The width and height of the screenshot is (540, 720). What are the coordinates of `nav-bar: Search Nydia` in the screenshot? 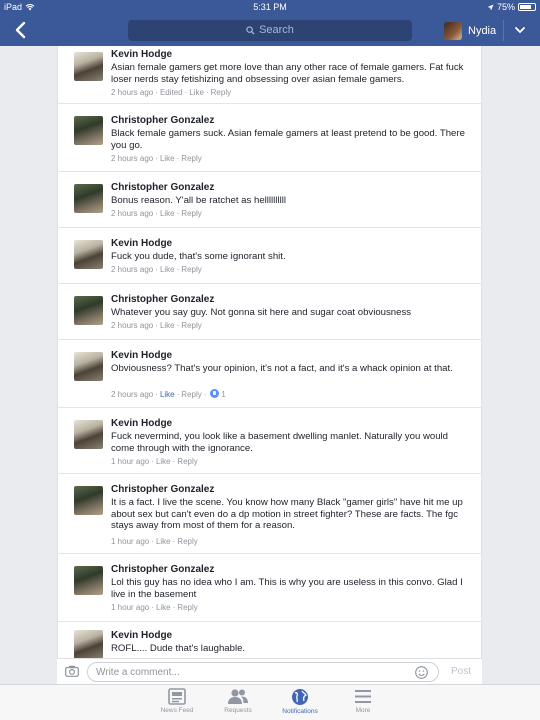 It's located at (270, 30).